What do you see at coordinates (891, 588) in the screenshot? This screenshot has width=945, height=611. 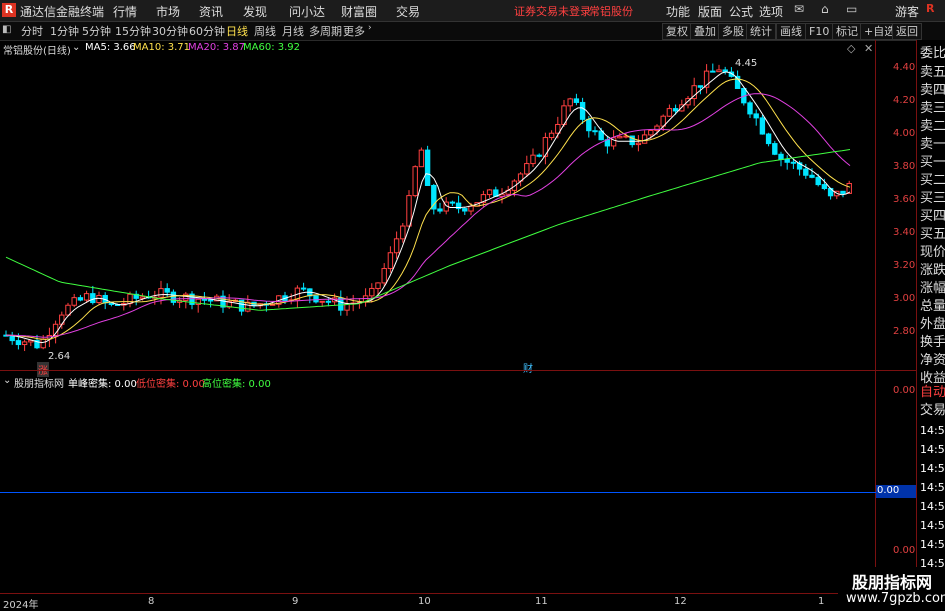 I see `watermark: 股朋指标网 www.7gpzb.com` at bounding box center [891, 588].